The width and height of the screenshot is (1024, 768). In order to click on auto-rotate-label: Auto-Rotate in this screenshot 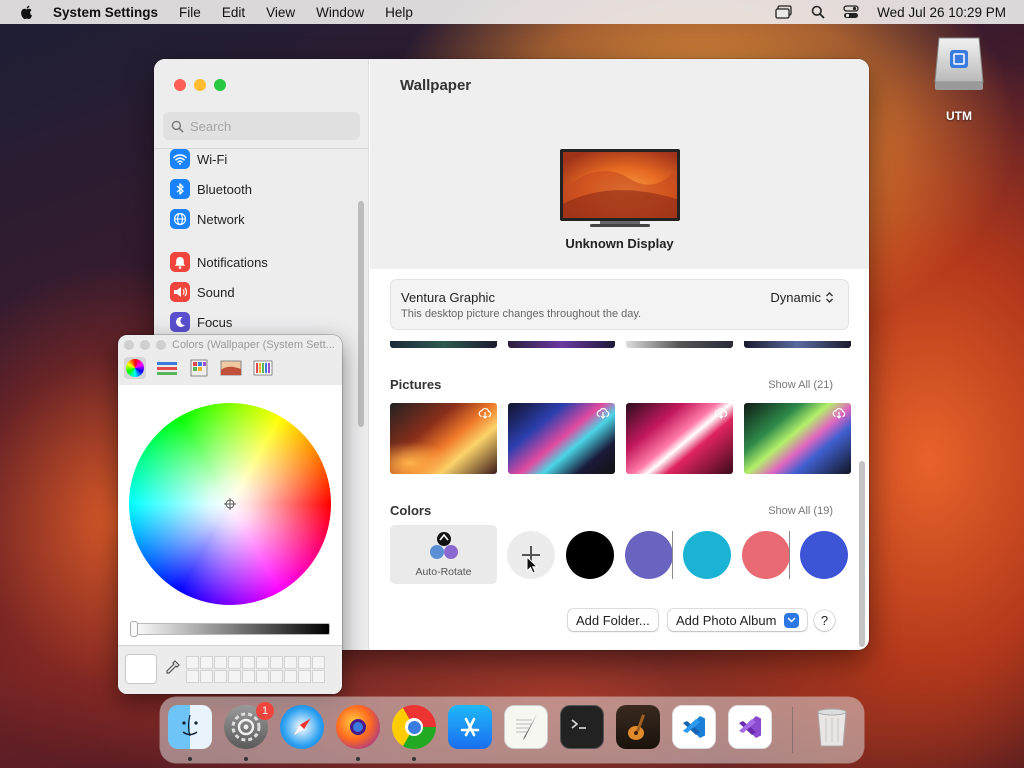, I will do `click(443, 572)`.